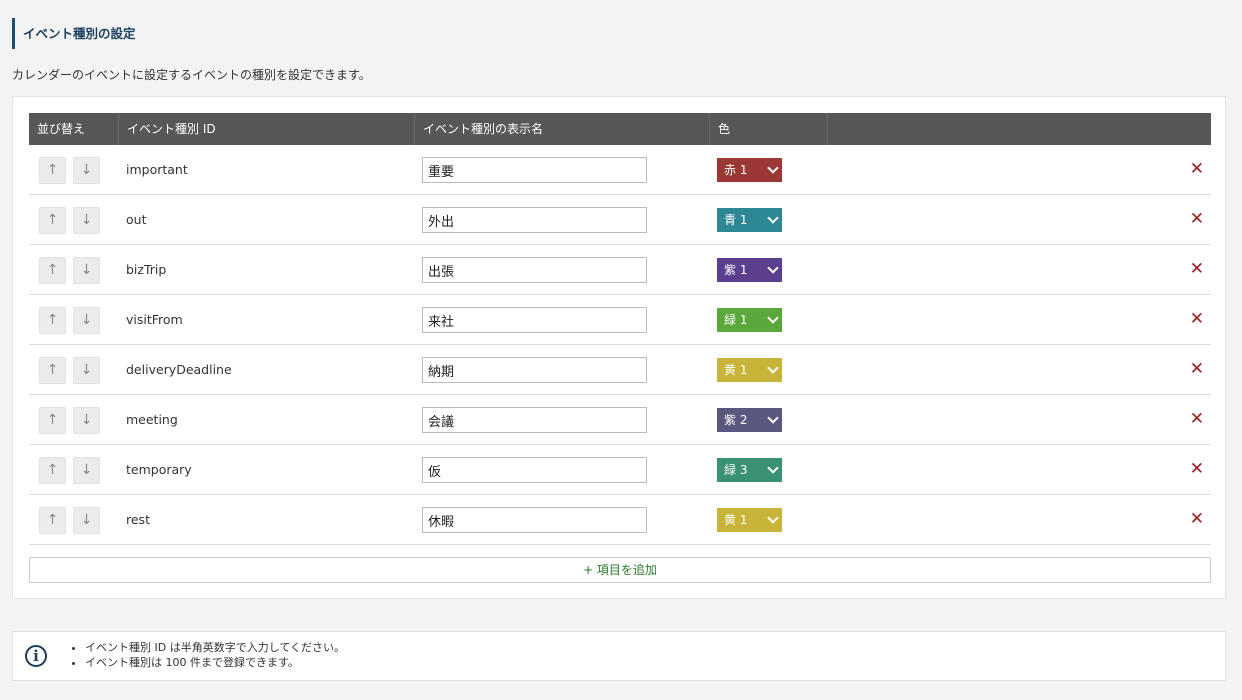 The image size is (1242, 700). Describe the element at coordinates (749, 170) in the screenshot. I see `color-select: 赤 1` at that location.